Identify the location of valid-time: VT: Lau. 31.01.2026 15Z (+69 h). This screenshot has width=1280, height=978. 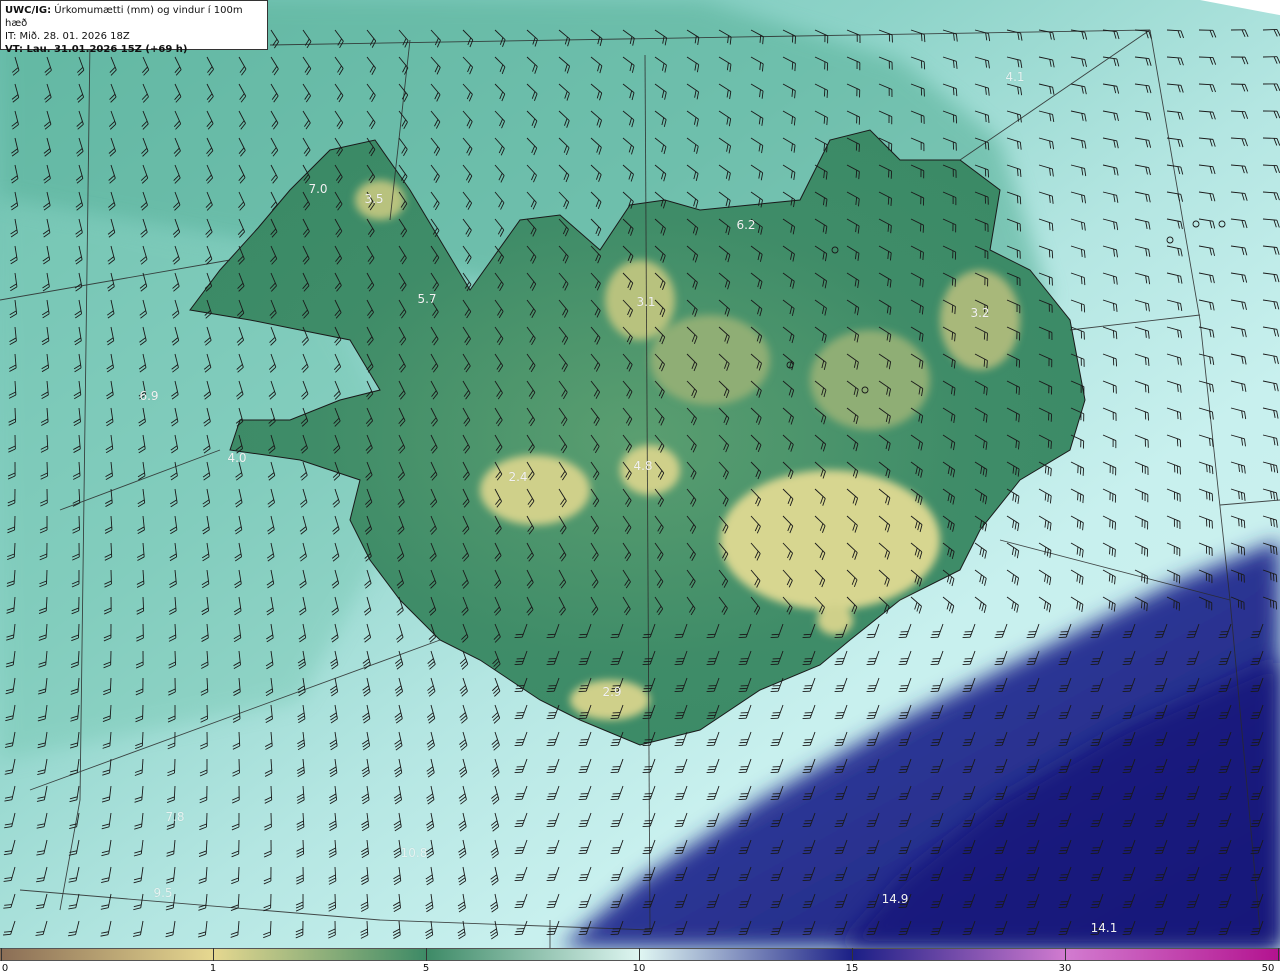
(96, 49).